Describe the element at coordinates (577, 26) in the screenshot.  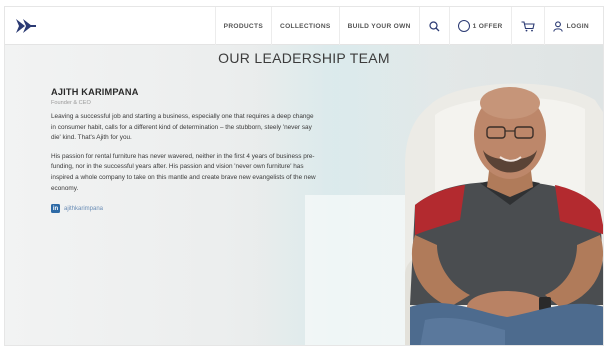
I see `login-label: LOGIN` at that location.